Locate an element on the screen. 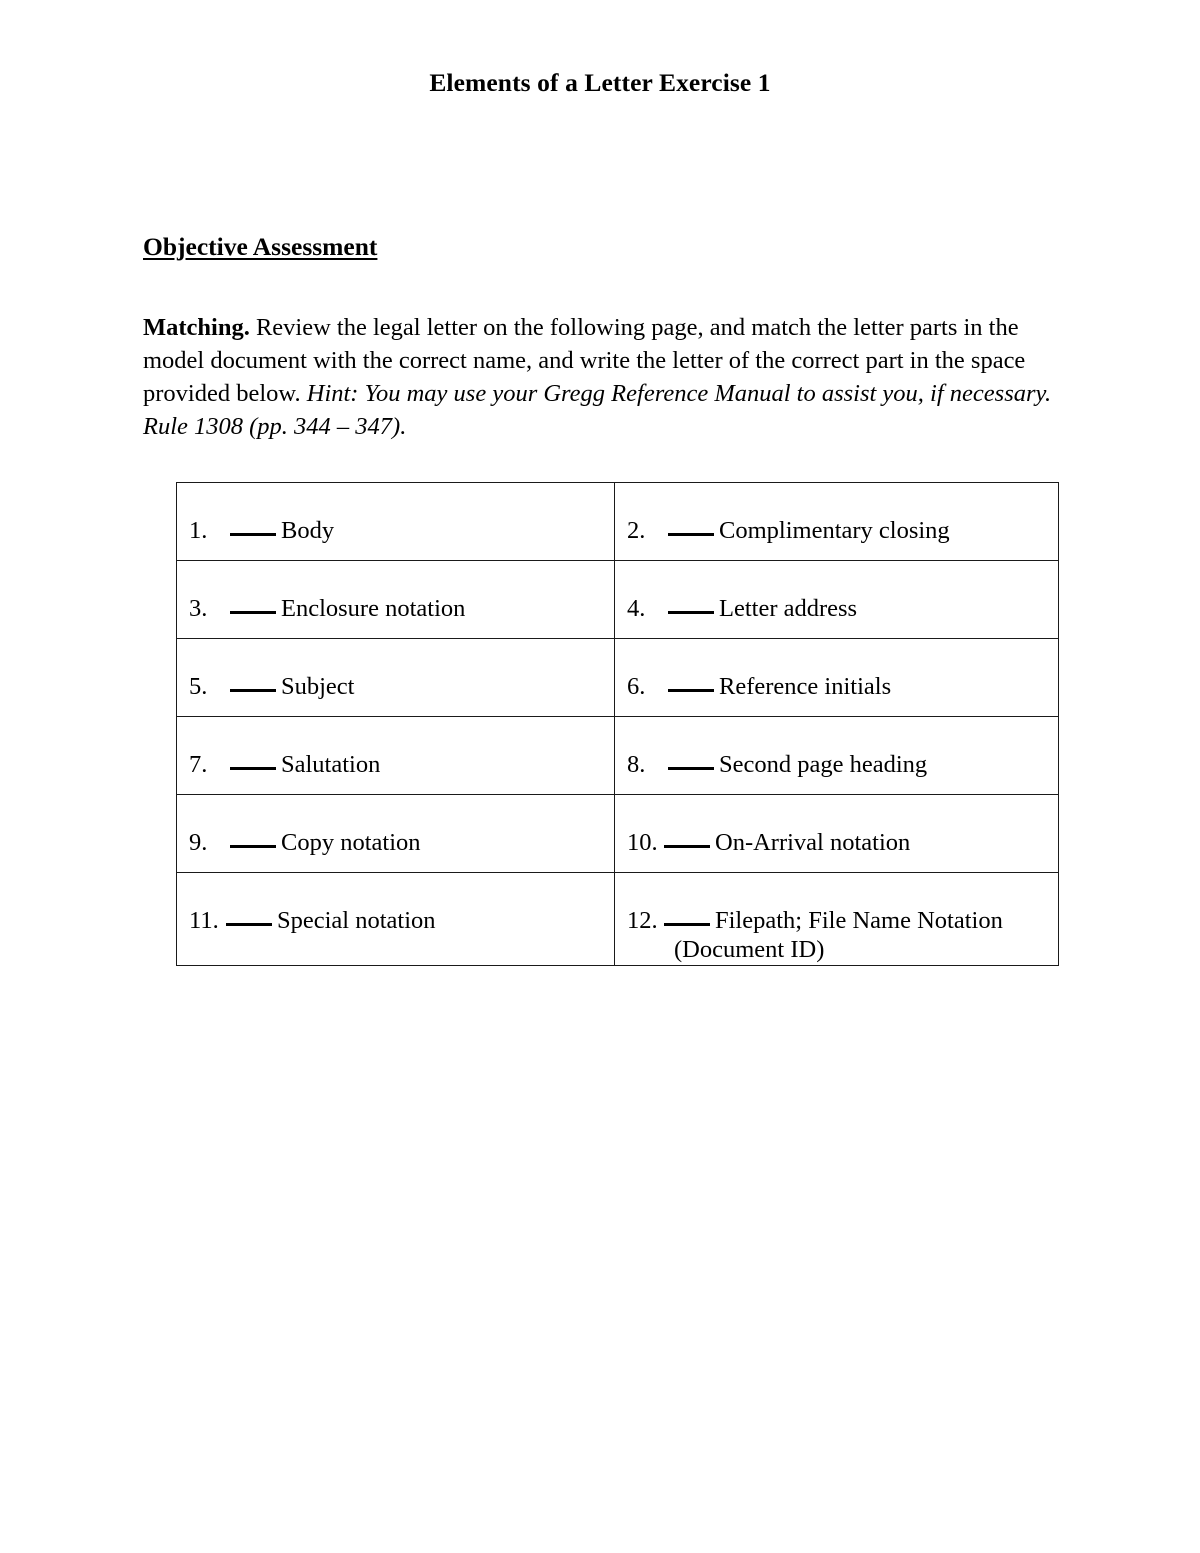 This screenshot has height=1553, width=1200. table-row: 1. Body 2. Complimentary closing is located at coordinates (617, 521).